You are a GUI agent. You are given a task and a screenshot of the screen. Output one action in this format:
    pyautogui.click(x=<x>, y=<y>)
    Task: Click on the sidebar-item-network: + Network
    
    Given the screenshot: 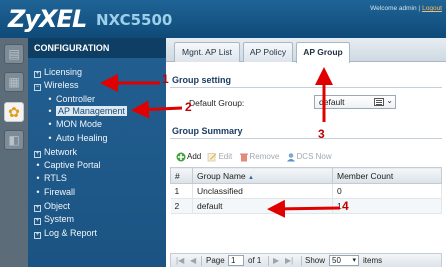 What is the action you would take?
    pyautogui.click(x=97, y=152)
    